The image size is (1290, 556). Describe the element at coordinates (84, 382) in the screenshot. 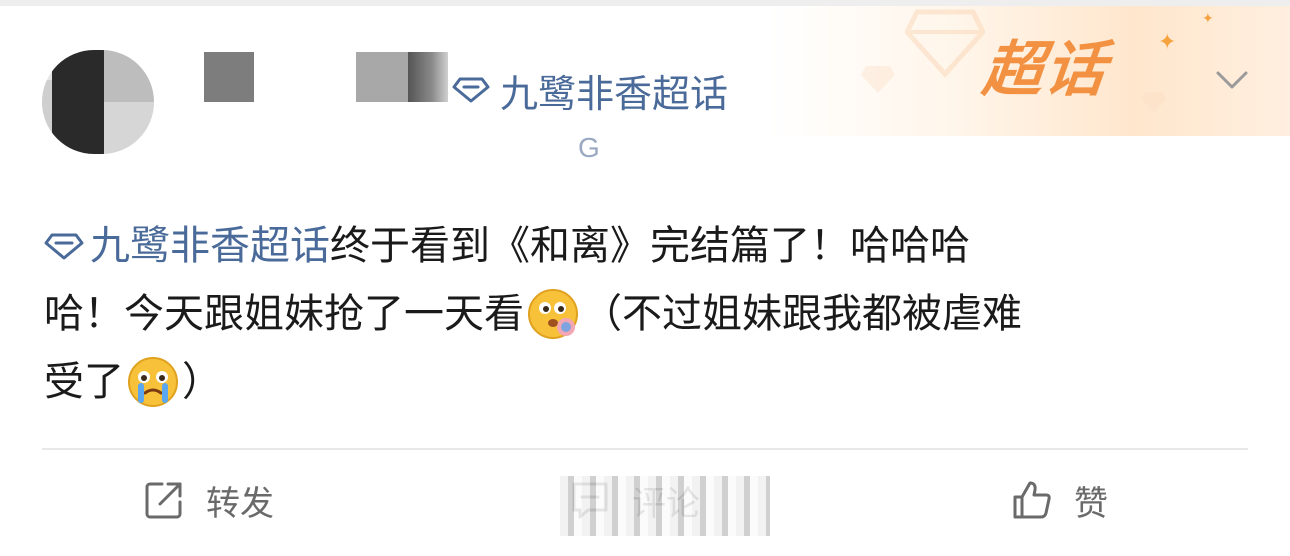

I see `content-text: 受了` at that location.